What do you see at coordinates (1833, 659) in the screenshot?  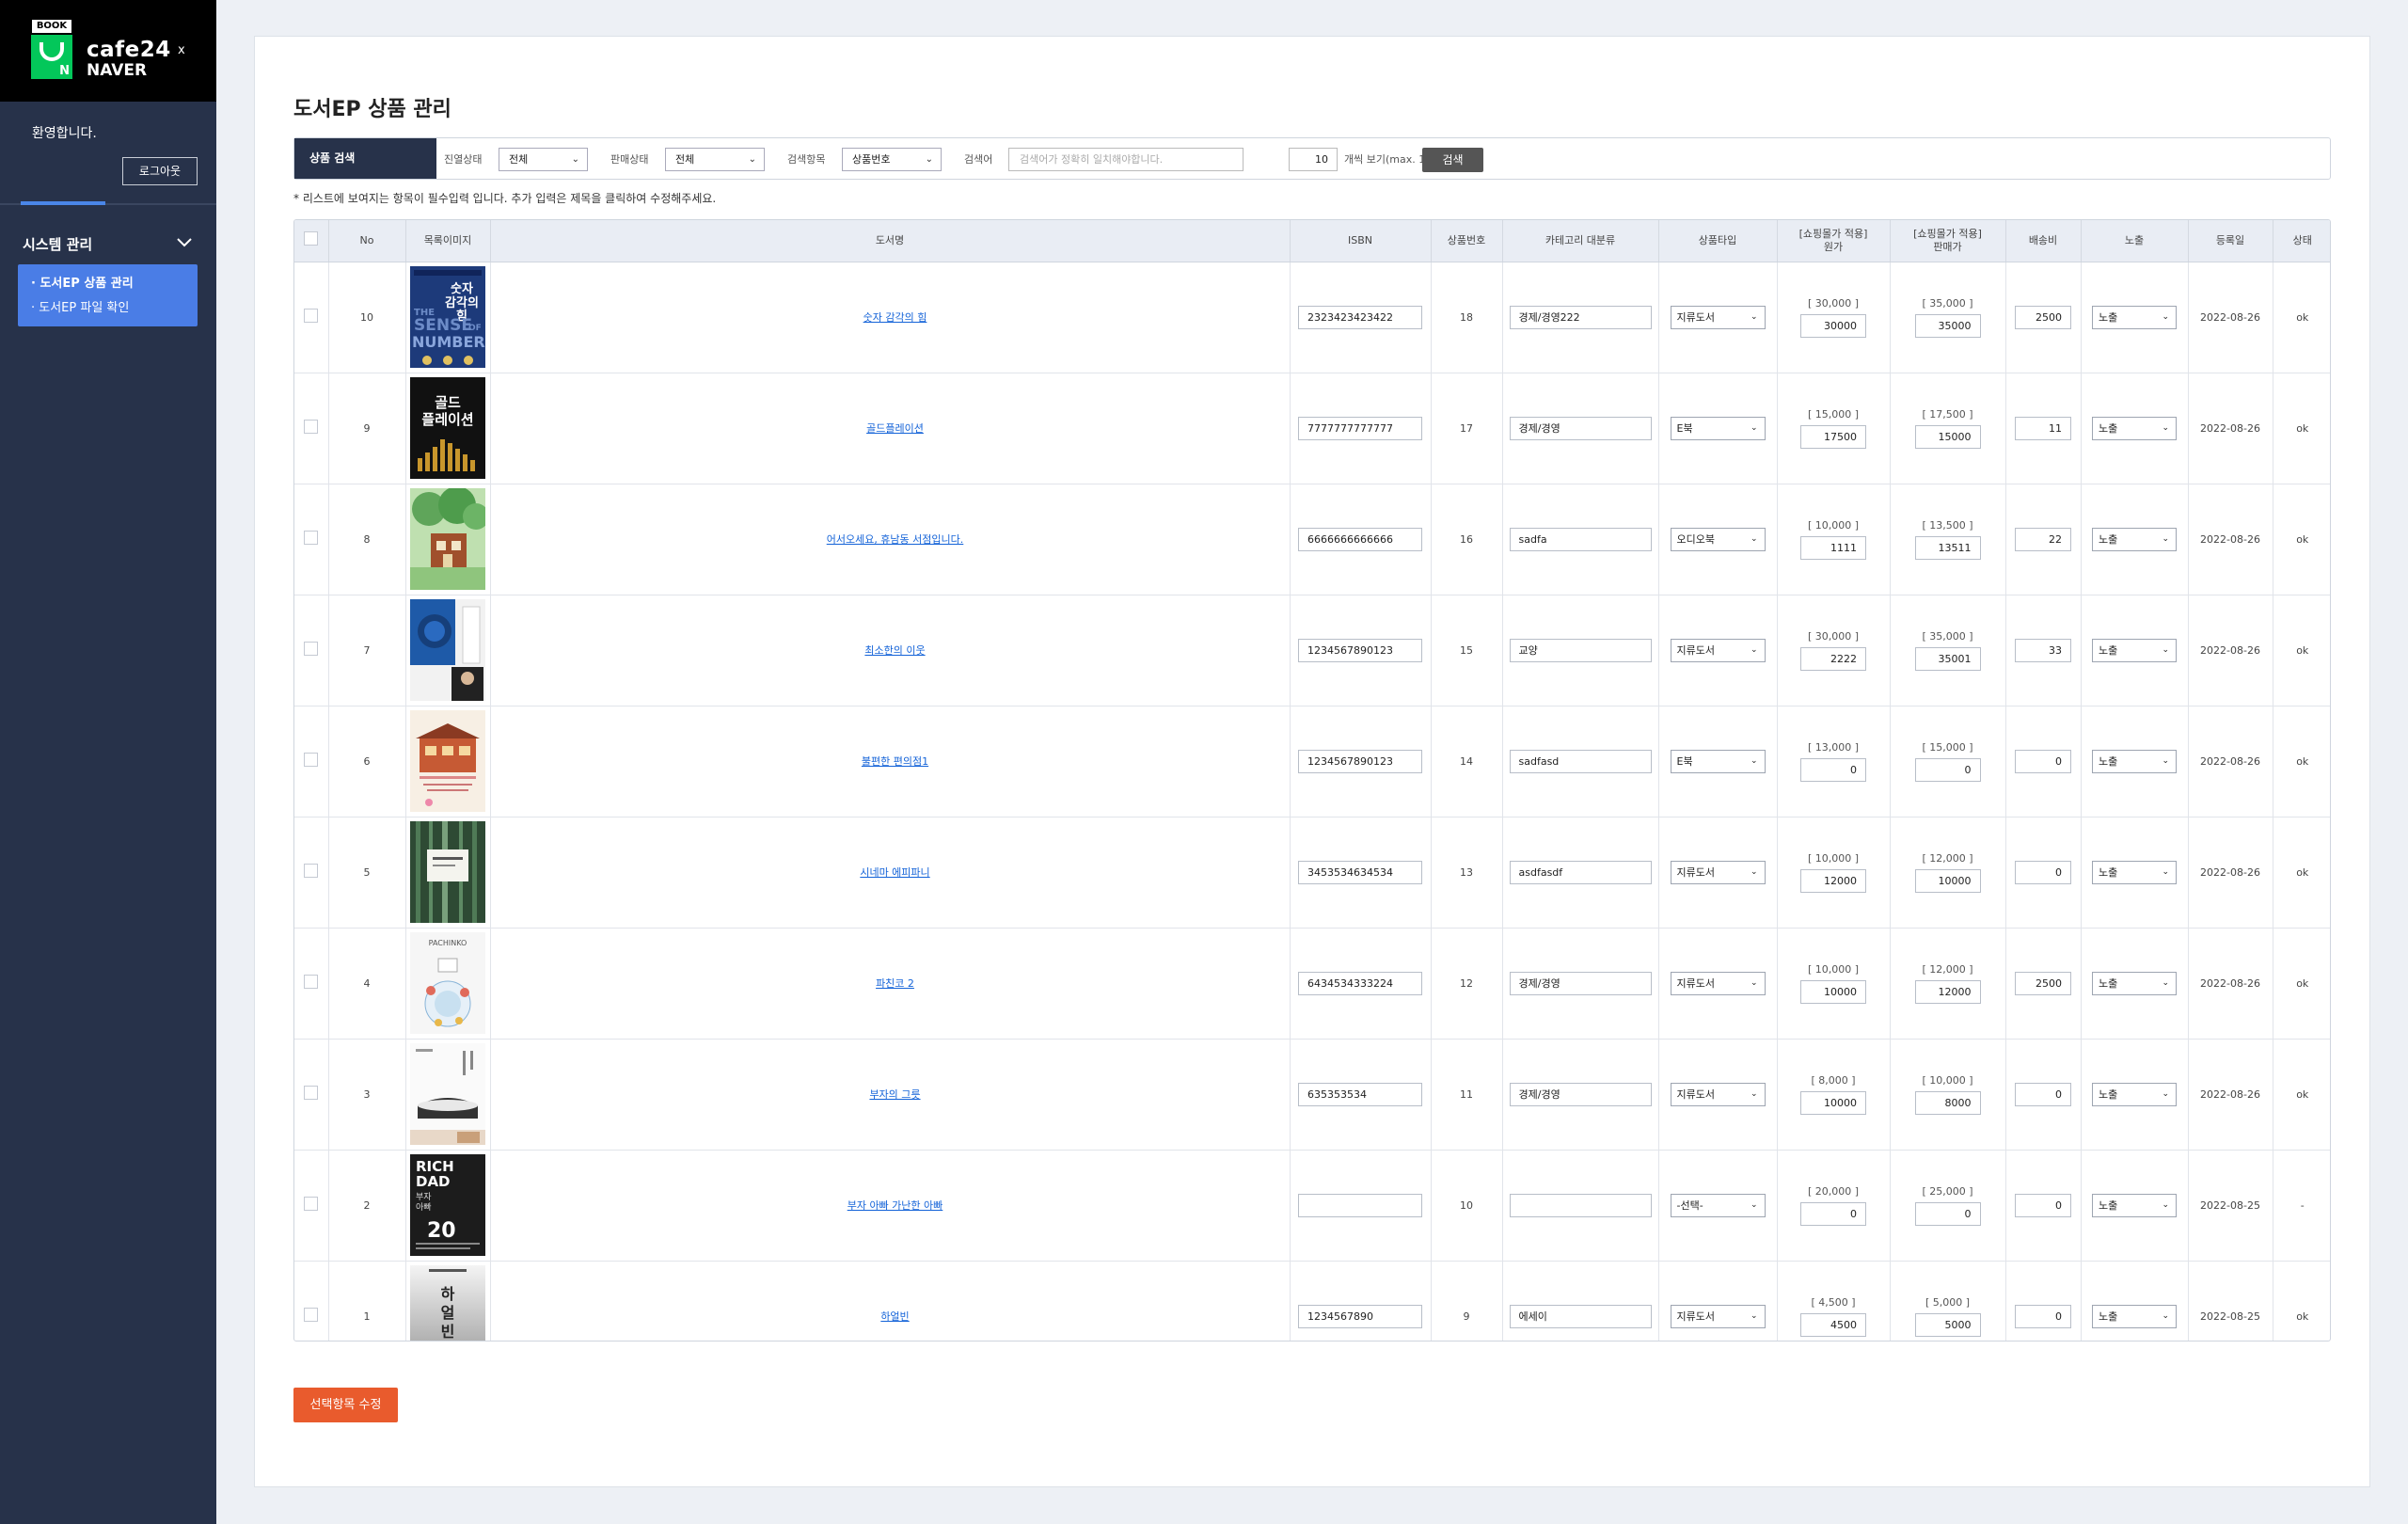 I see `orig-price-input: 2222` at bounding box center [1833, 659].